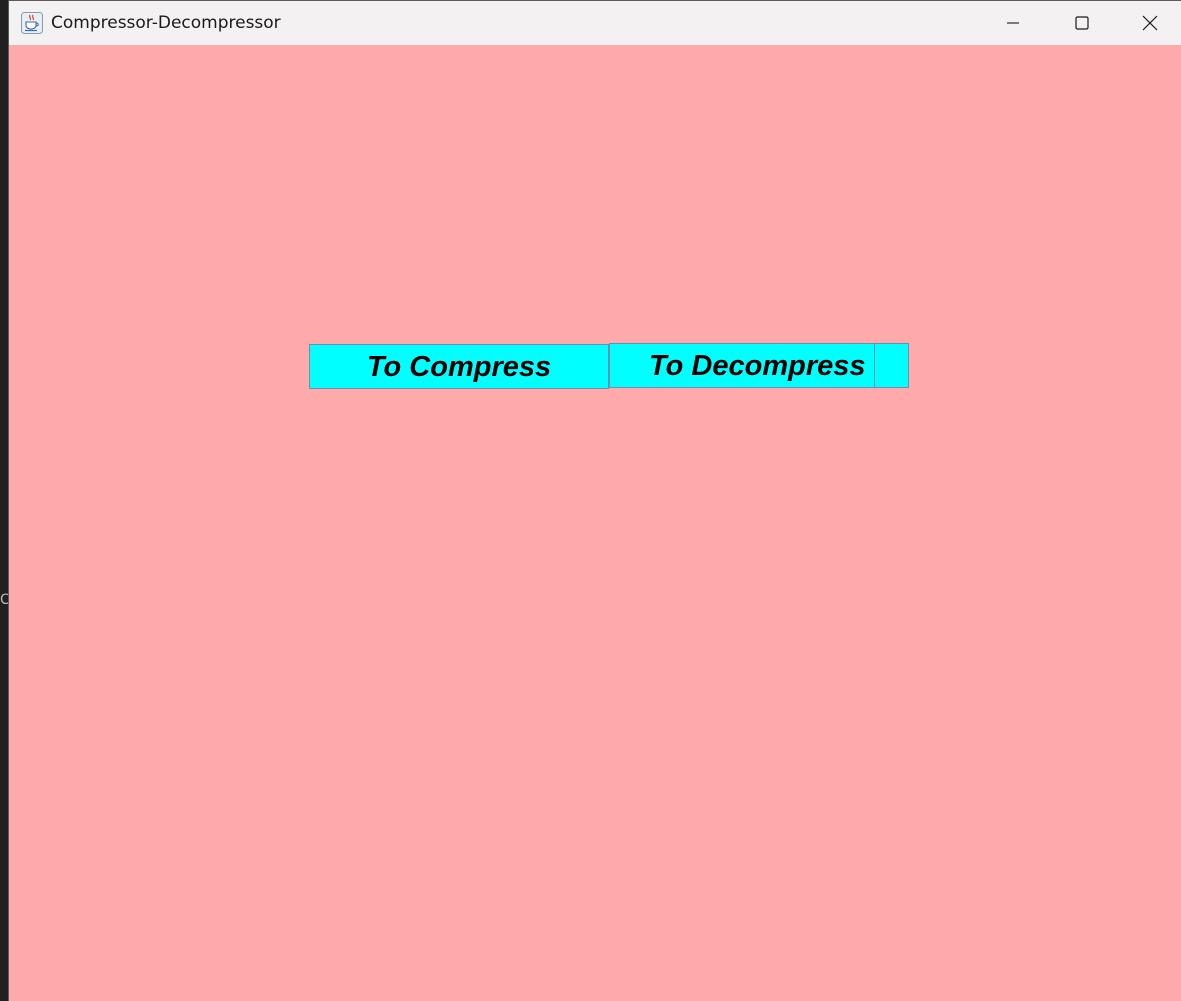 Image resolution: width=1181 pixels, height=1001 pixels. What do you see at coordinates (595, 23) in the screenshot?
I see `title-bar: Compressor-Decompressor` at bounding box center [595, 23].